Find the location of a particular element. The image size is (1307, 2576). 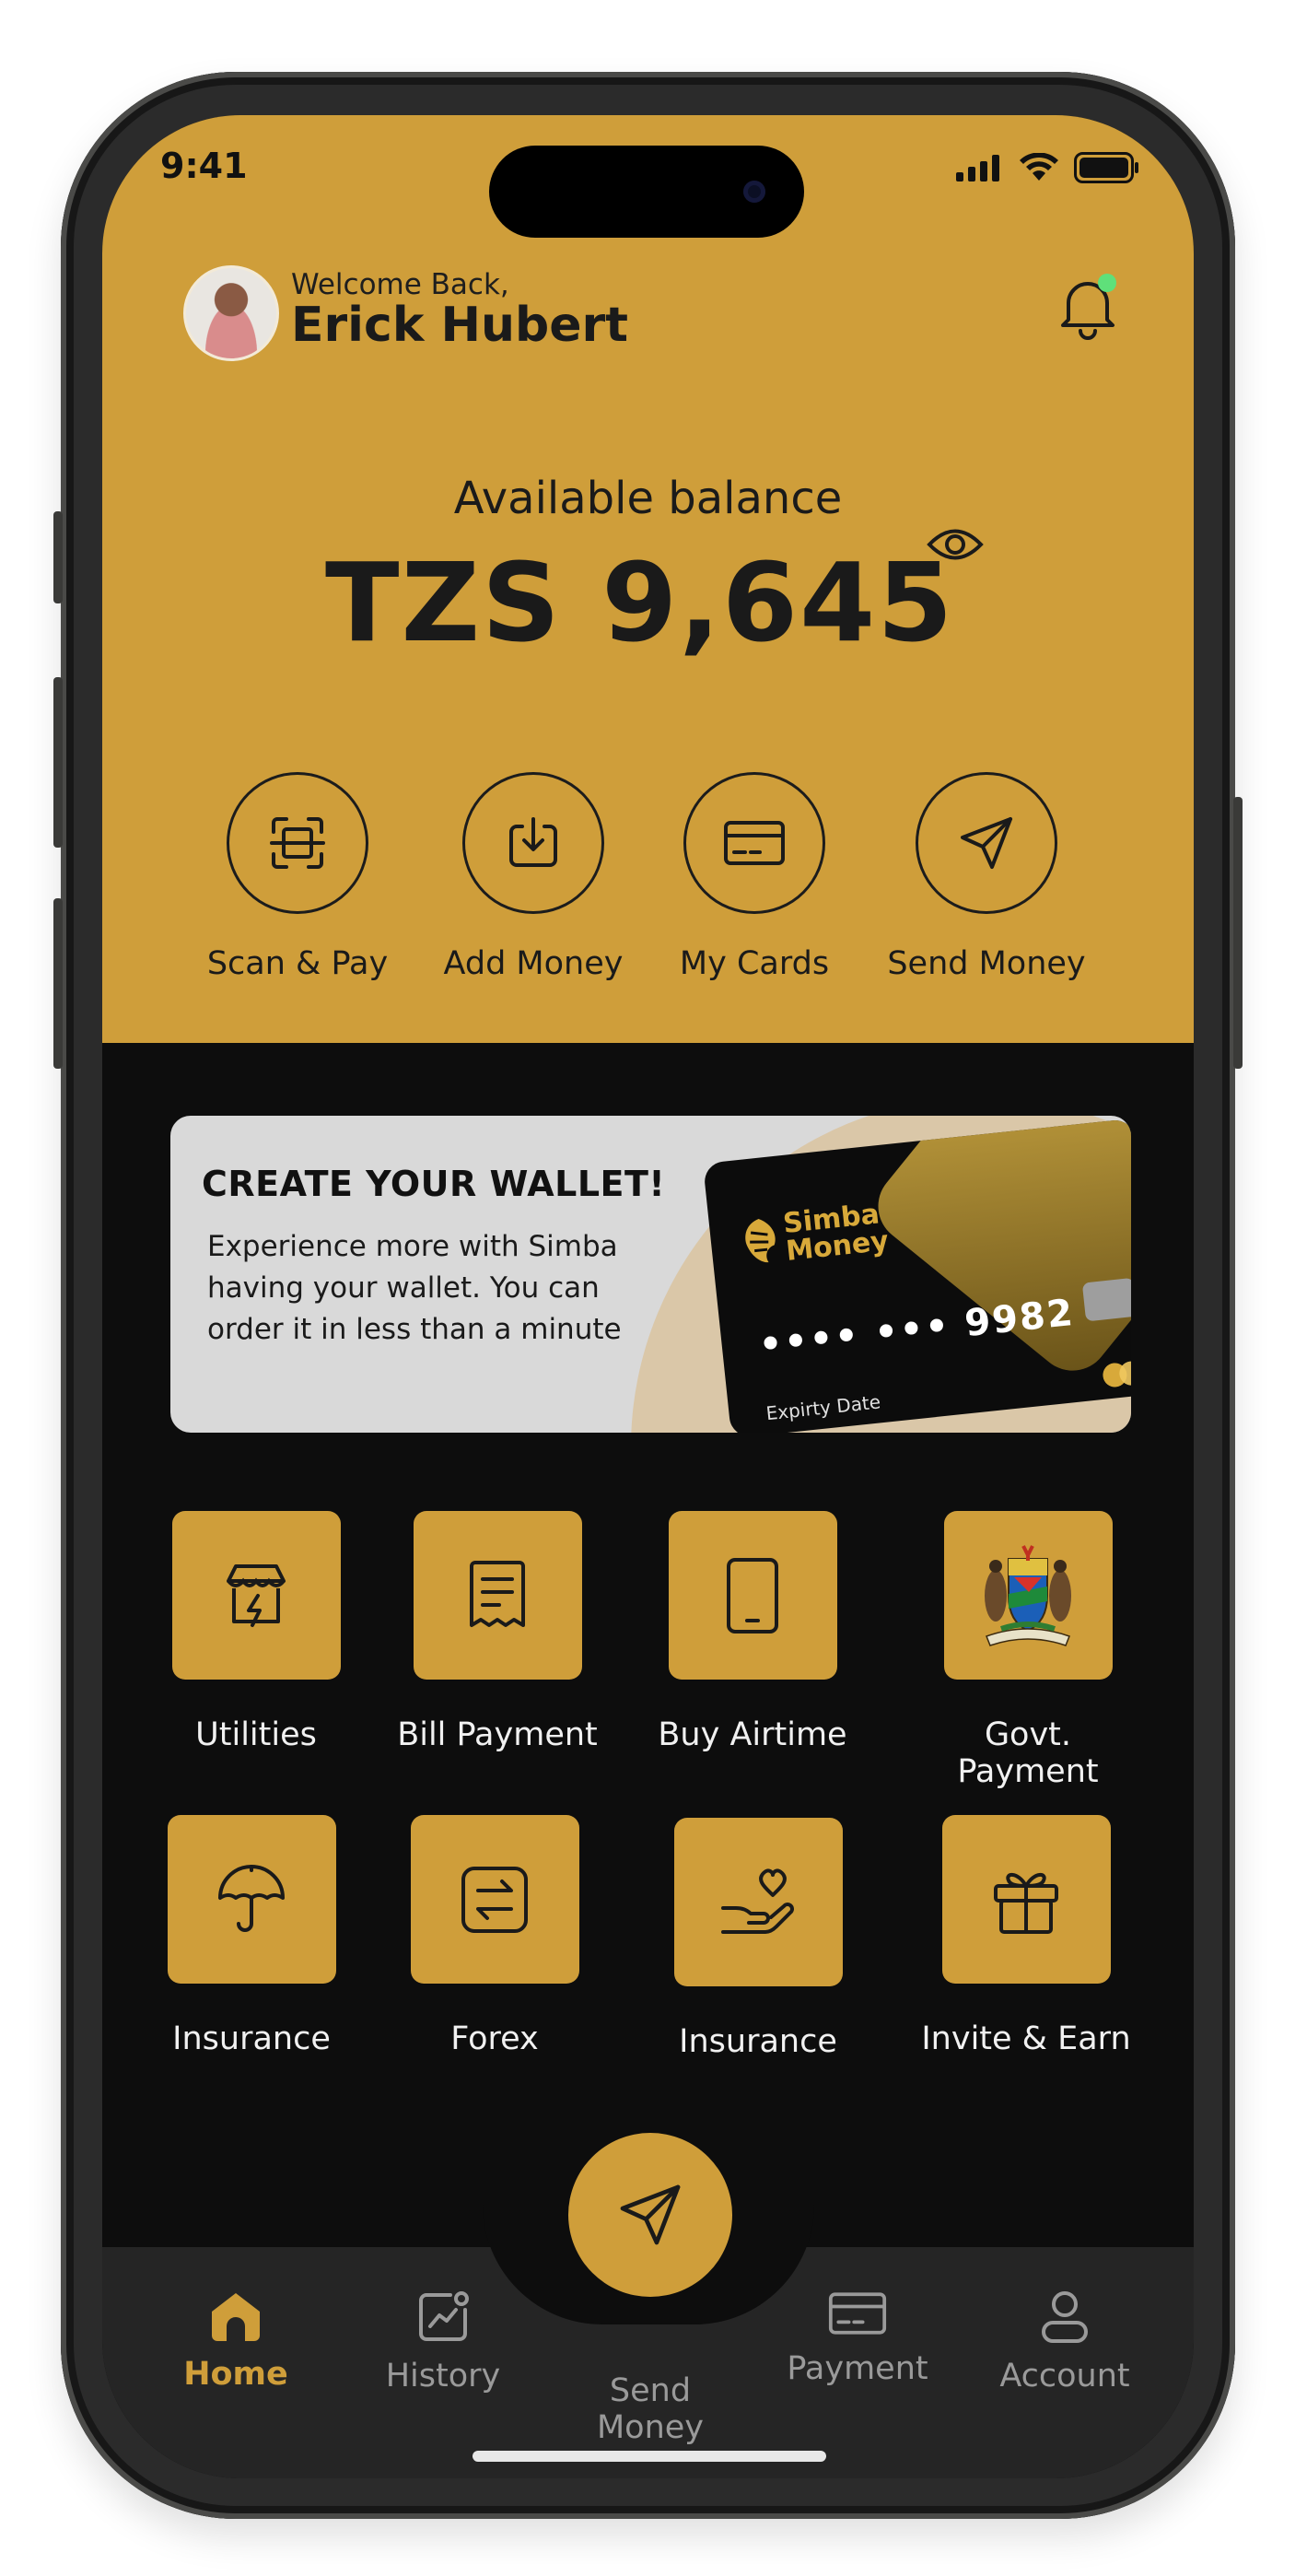

battery-icon is located at coordinates (1106, 167).